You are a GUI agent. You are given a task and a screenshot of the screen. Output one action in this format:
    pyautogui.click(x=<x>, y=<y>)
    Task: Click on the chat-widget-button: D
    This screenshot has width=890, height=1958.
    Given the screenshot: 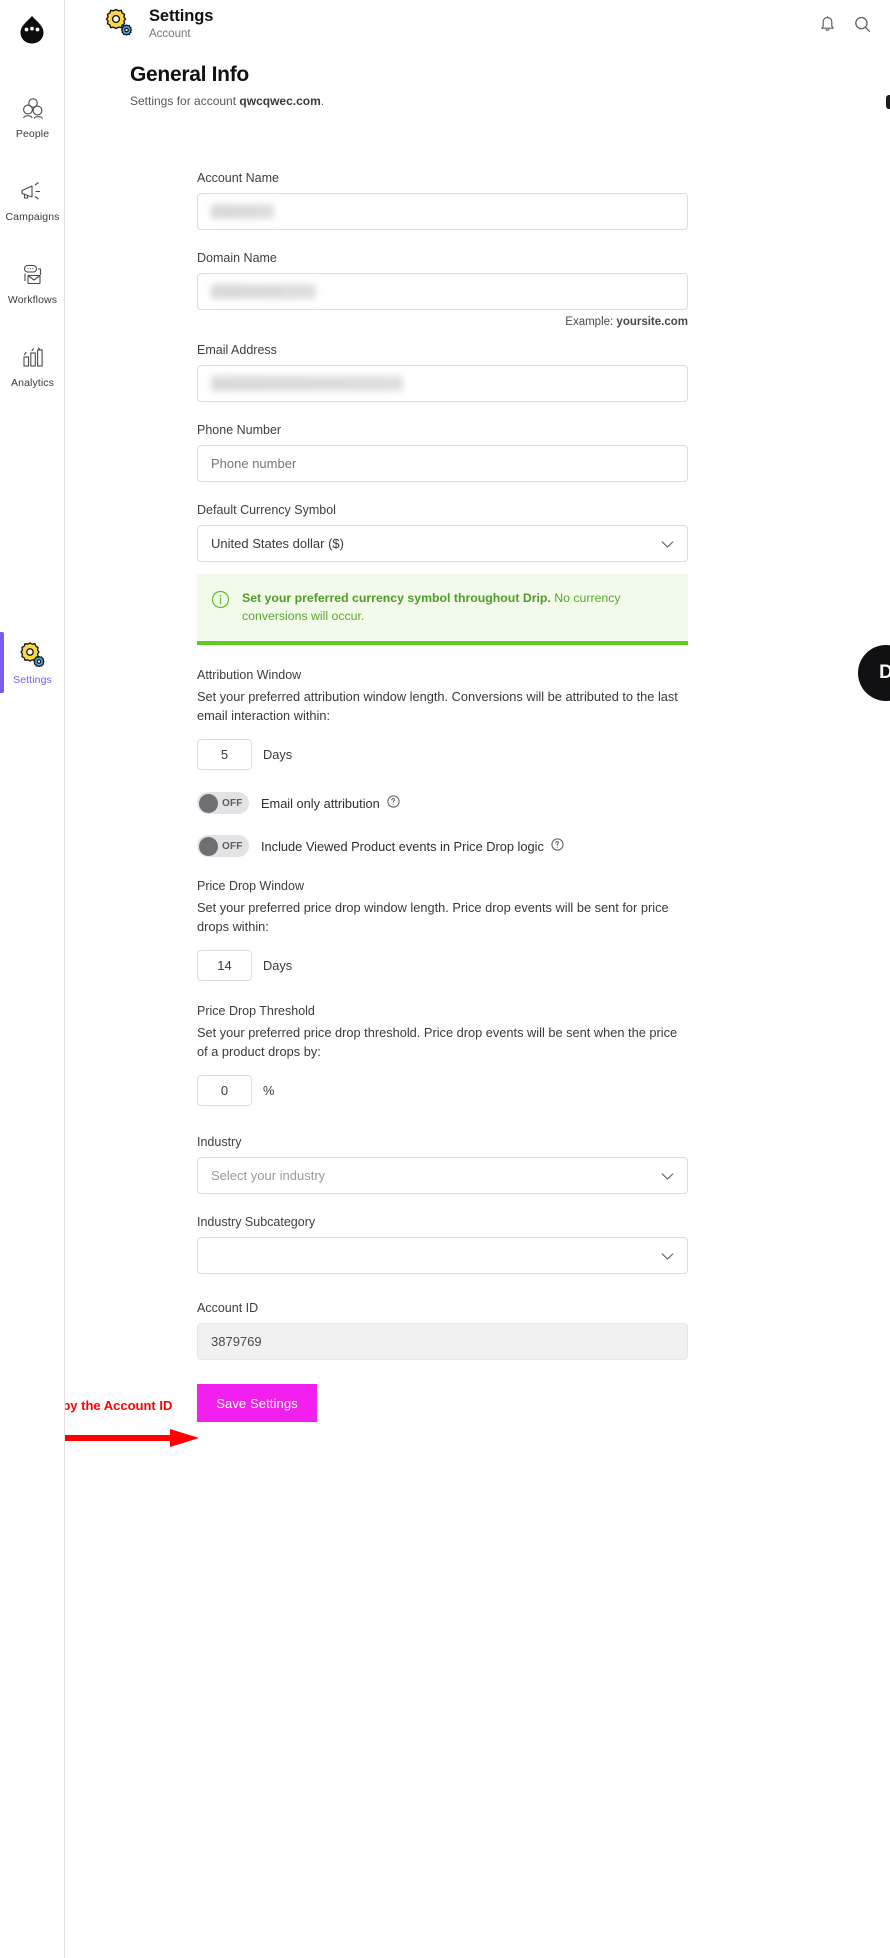 What is the action you would take?
    pyautogui.click(x=874, y=673)
    